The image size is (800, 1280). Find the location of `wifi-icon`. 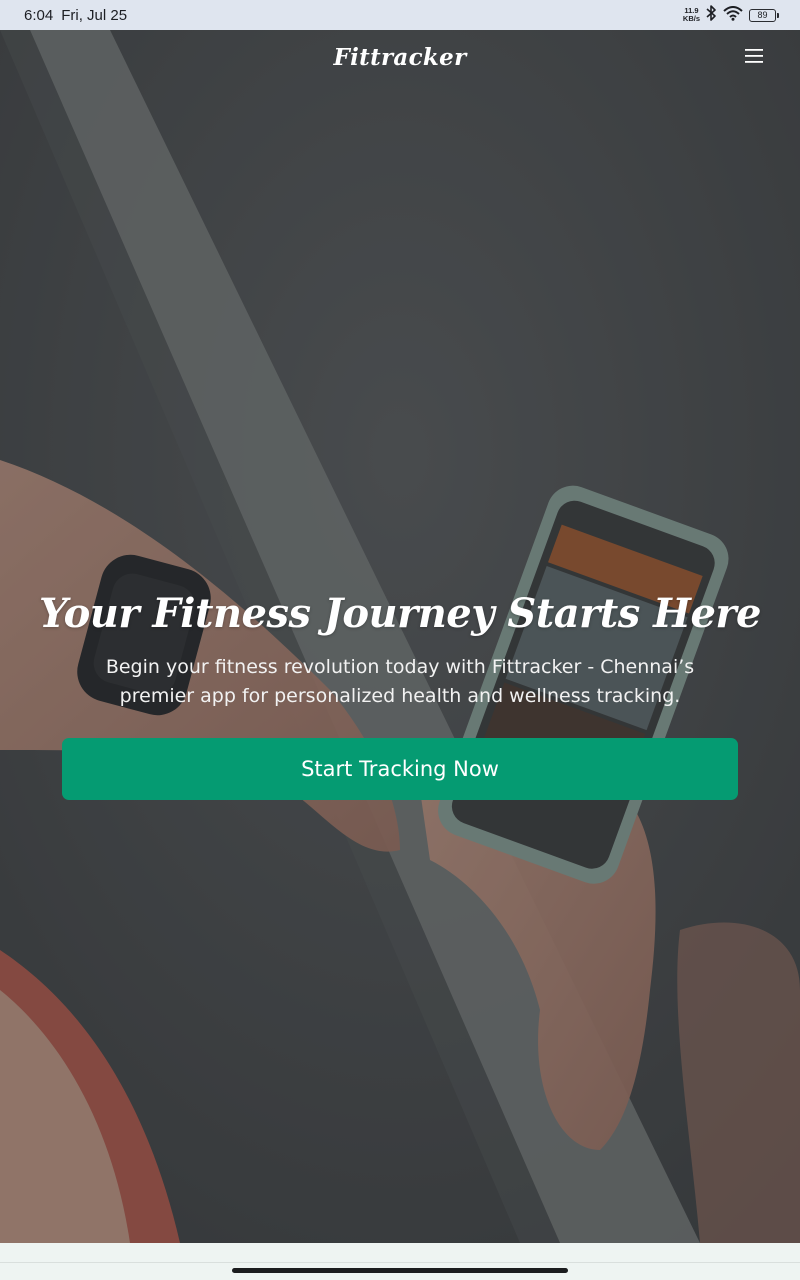

wifi-icon is located at coordinates (733, 15).